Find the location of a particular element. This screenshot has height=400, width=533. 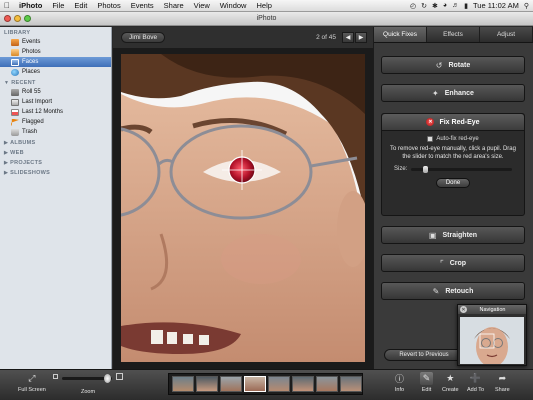

arrow-right-icon: ▶ is located at coordinates (361, 38).